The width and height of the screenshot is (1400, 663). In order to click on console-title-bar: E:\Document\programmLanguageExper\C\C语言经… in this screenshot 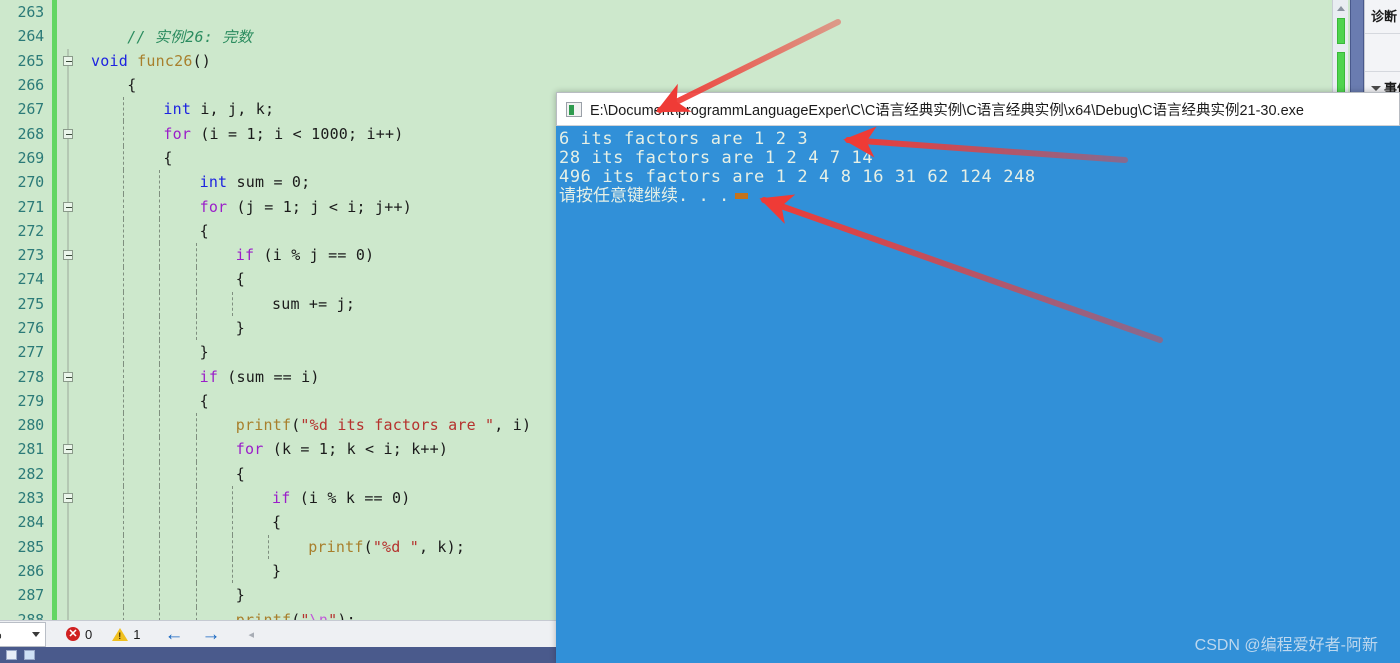, I will do `click(978, 109)`.